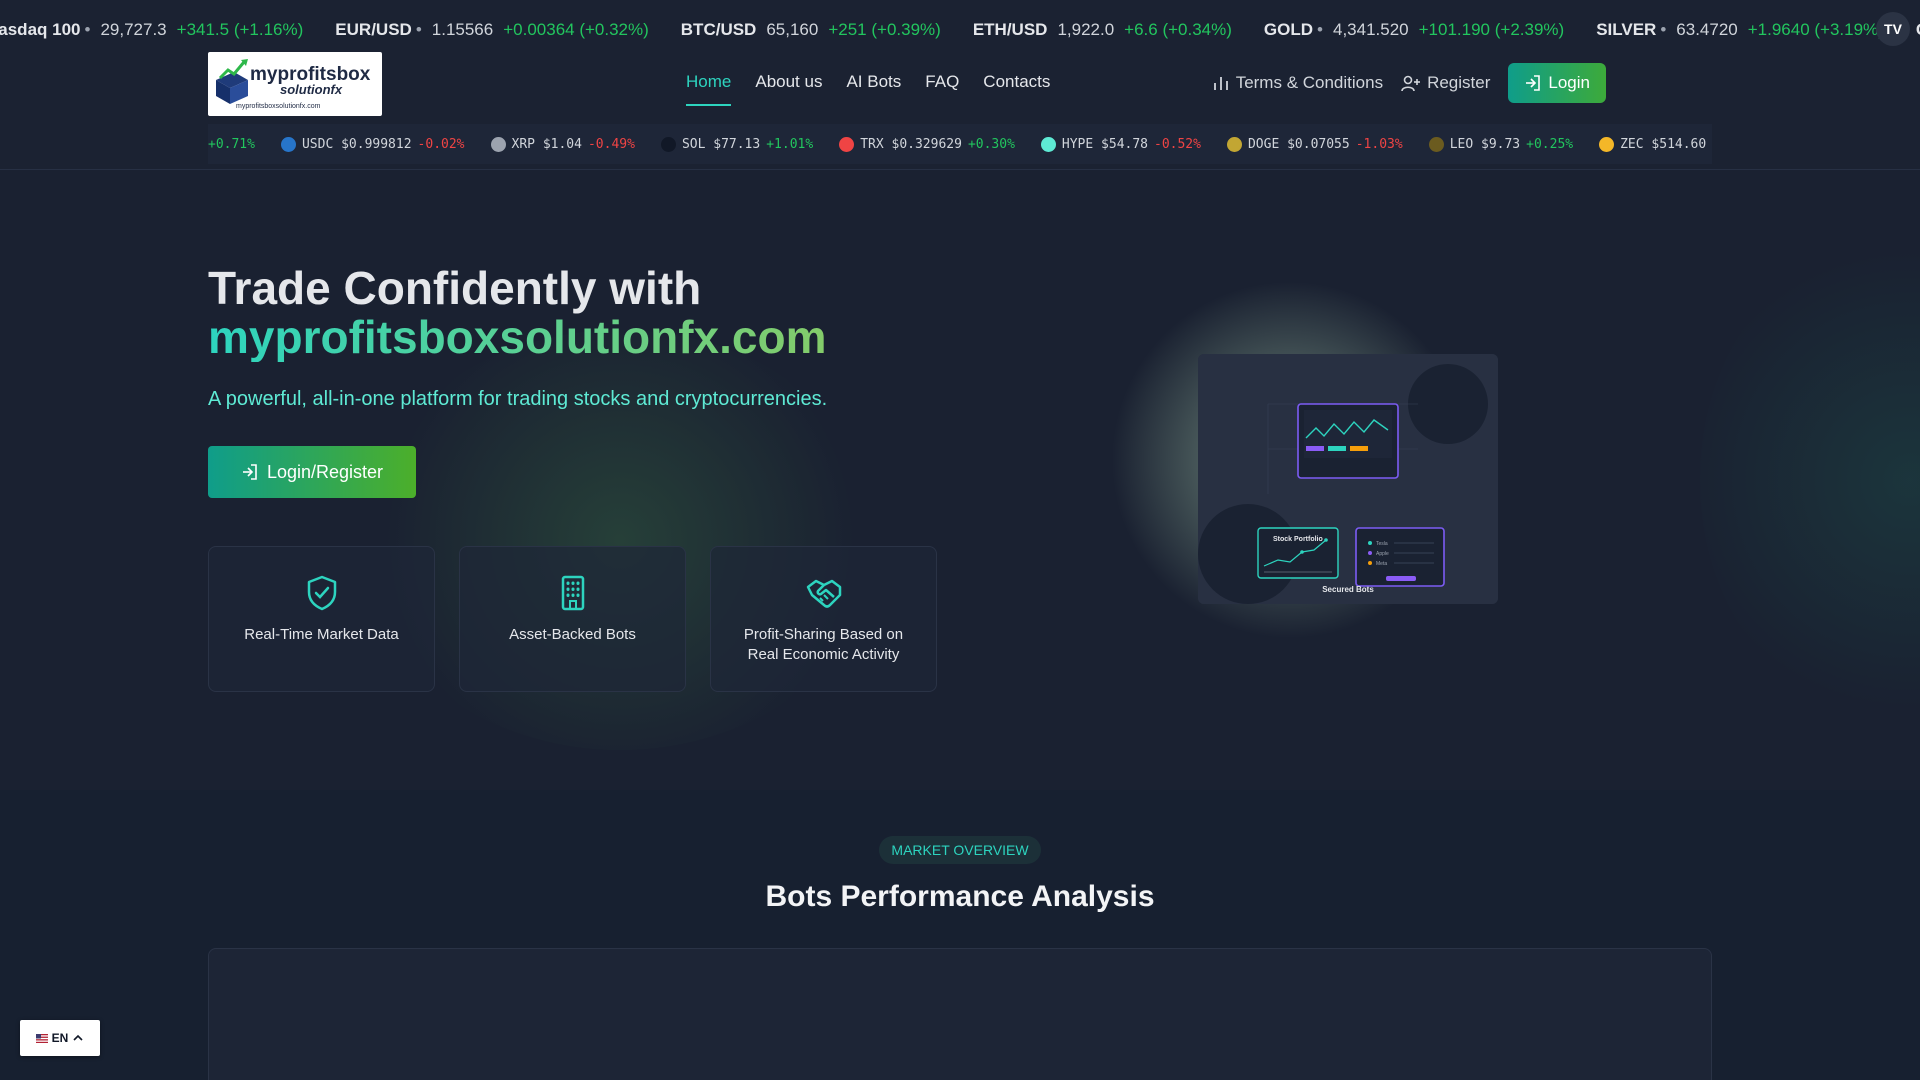 Image resolution: width=1920 pixels, height=1080 pixels. I want to click on crypto-price: LEO $9.73, so click(1485, 144).